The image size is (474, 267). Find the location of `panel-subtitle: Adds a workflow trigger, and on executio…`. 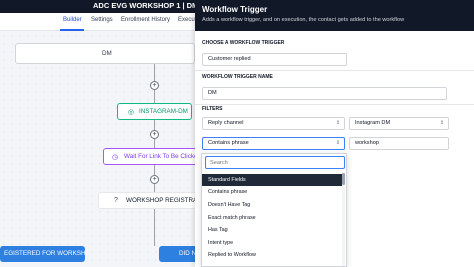

panel-subtitle: Adds a workflow trigger, and on executio… is located at coordinates (303, 20).